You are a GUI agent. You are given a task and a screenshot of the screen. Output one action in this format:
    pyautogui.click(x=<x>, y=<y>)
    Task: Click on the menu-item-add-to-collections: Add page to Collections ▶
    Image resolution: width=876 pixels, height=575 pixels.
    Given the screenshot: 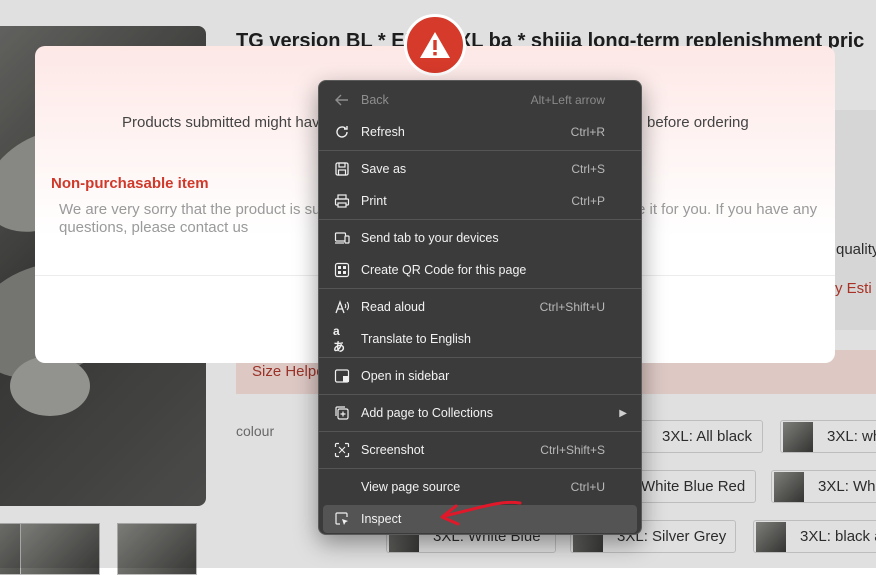 What is the action you would take?
    pyautogui.click(x=480, y=413)
    